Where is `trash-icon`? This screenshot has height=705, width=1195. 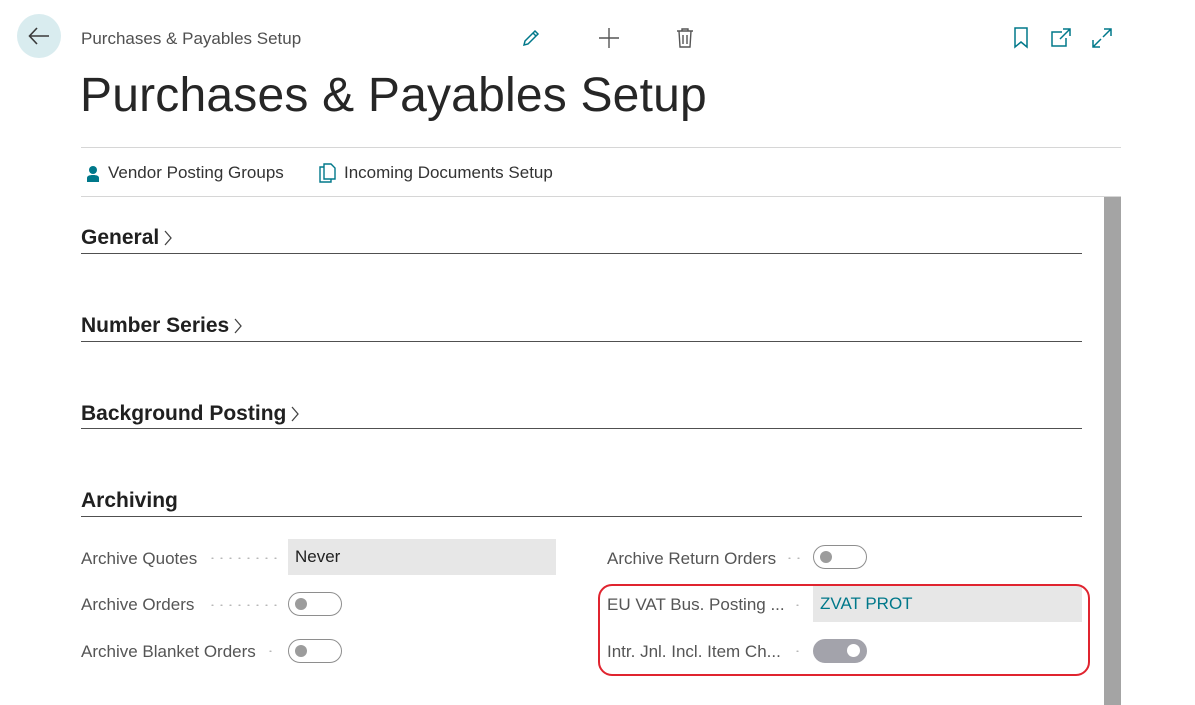
trash-icon is located at coordinates (685, 38).